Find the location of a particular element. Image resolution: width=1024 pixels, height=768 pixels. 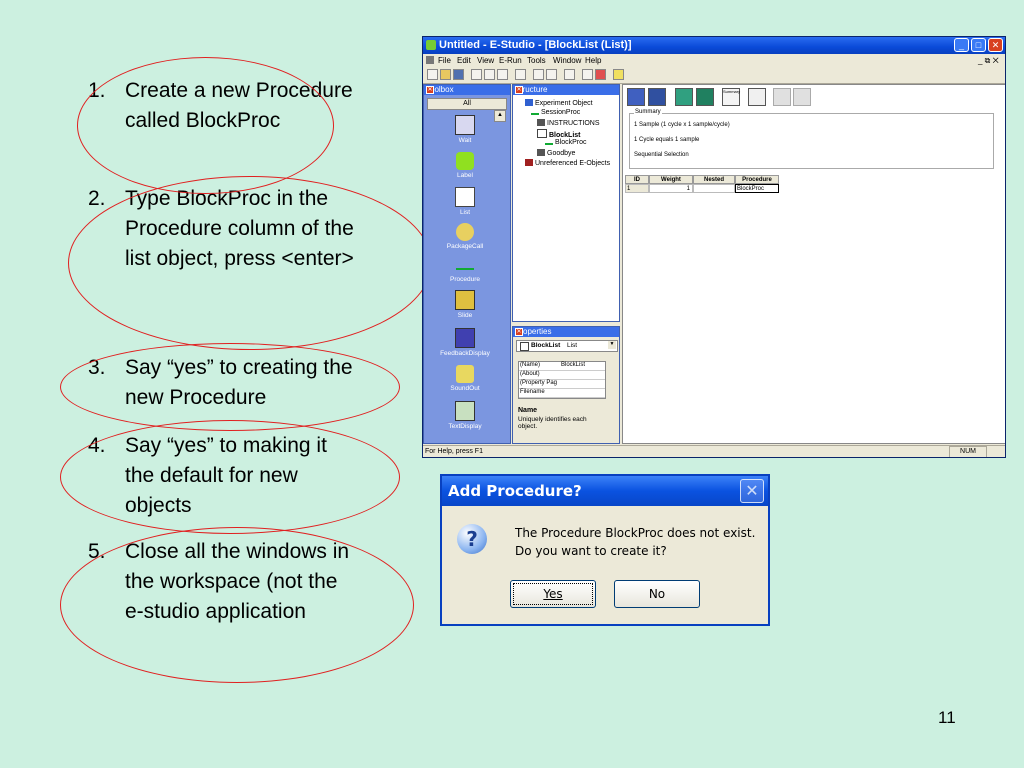

tree-node-goodbye: Goodbye is located at coordinates (556, 153).